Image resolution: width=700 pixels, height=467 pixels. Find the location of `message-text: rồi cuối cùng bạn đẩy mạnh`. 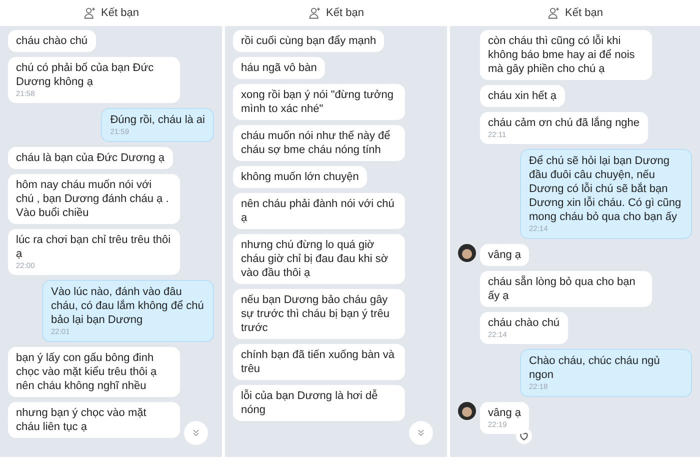

message-text: rồi cuối cùng bạn đẩy mạnh is located at coordinates (308, 41).